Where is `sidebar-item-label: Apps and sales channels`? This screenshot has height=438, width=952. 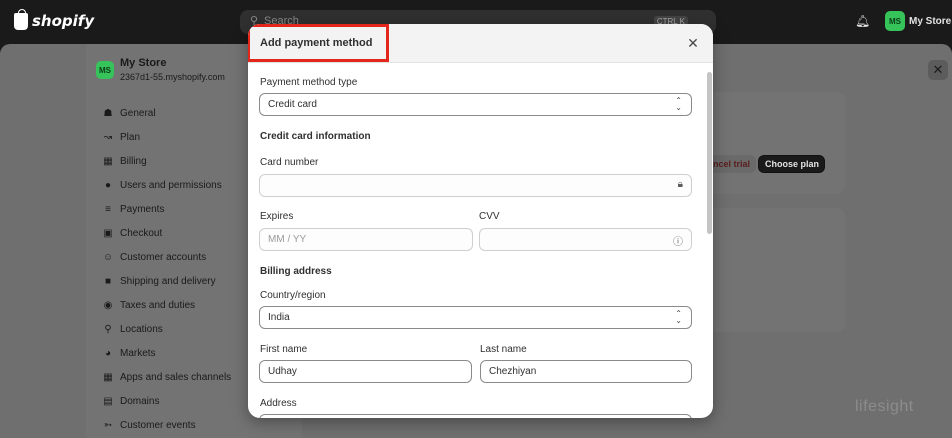
sidebar-item-label: Apps and sales channels is located at coordinates (176, 377).